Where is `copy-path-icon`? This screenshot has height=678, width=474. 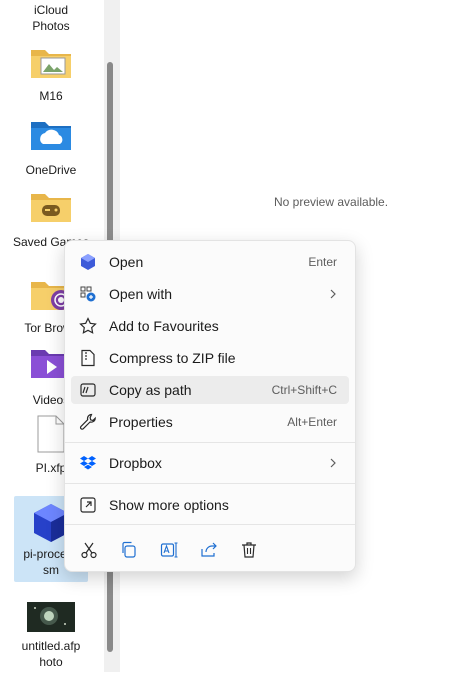
copy-path-icon is located at coordinates (88, 390).